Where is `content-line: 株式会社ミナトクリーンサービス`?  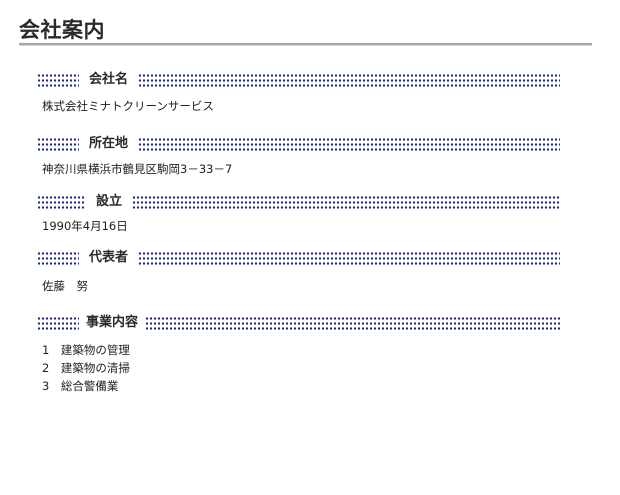
content-line: 株式会社ミナトクリーンサービス is located at coordinates (128, 106).